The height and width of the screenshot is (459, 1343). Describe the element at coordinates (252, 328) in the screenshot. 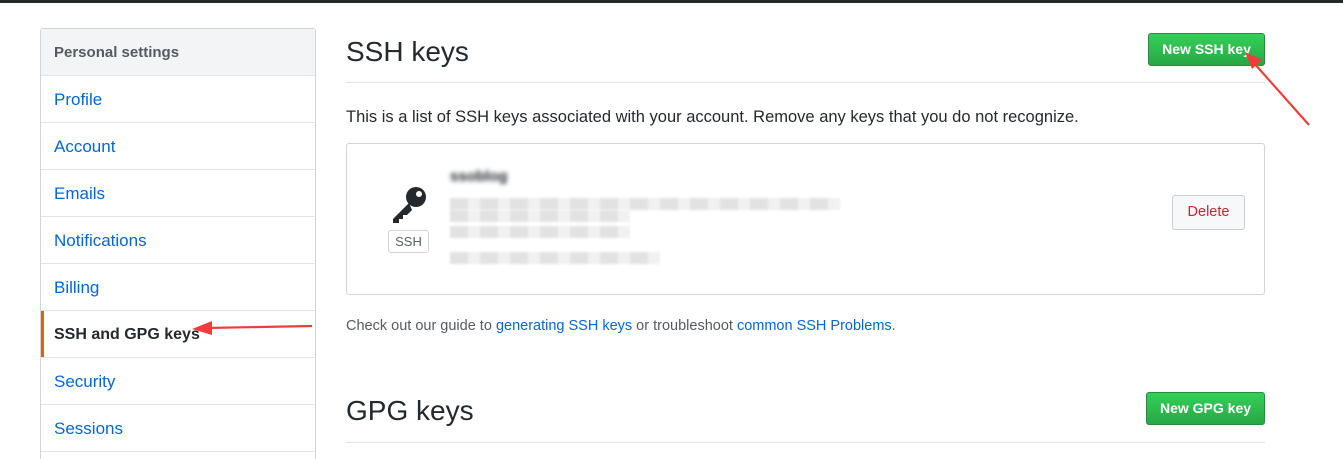

I see `arrow-to-ssh-gpg-keys` at that location.